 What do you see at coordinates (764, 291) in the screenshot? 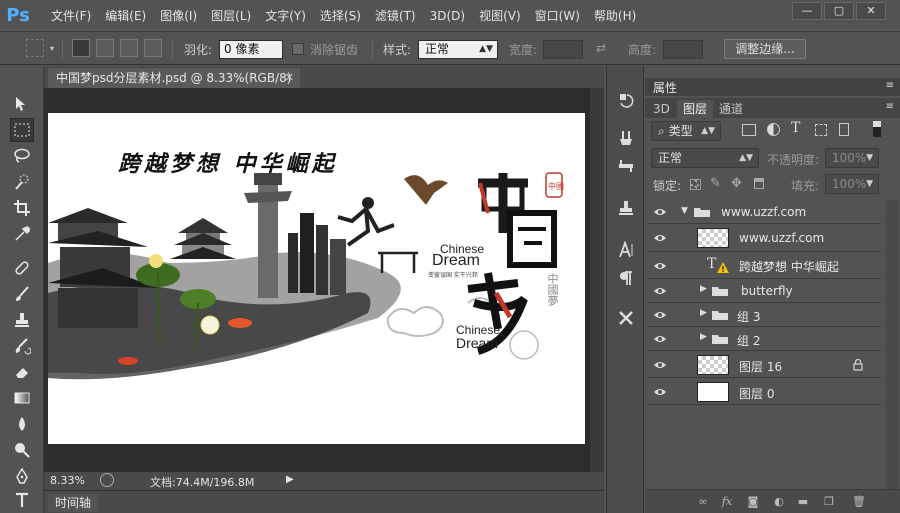
I see `layer-row: ▶ butterfly` at bounding box center [764, 291].